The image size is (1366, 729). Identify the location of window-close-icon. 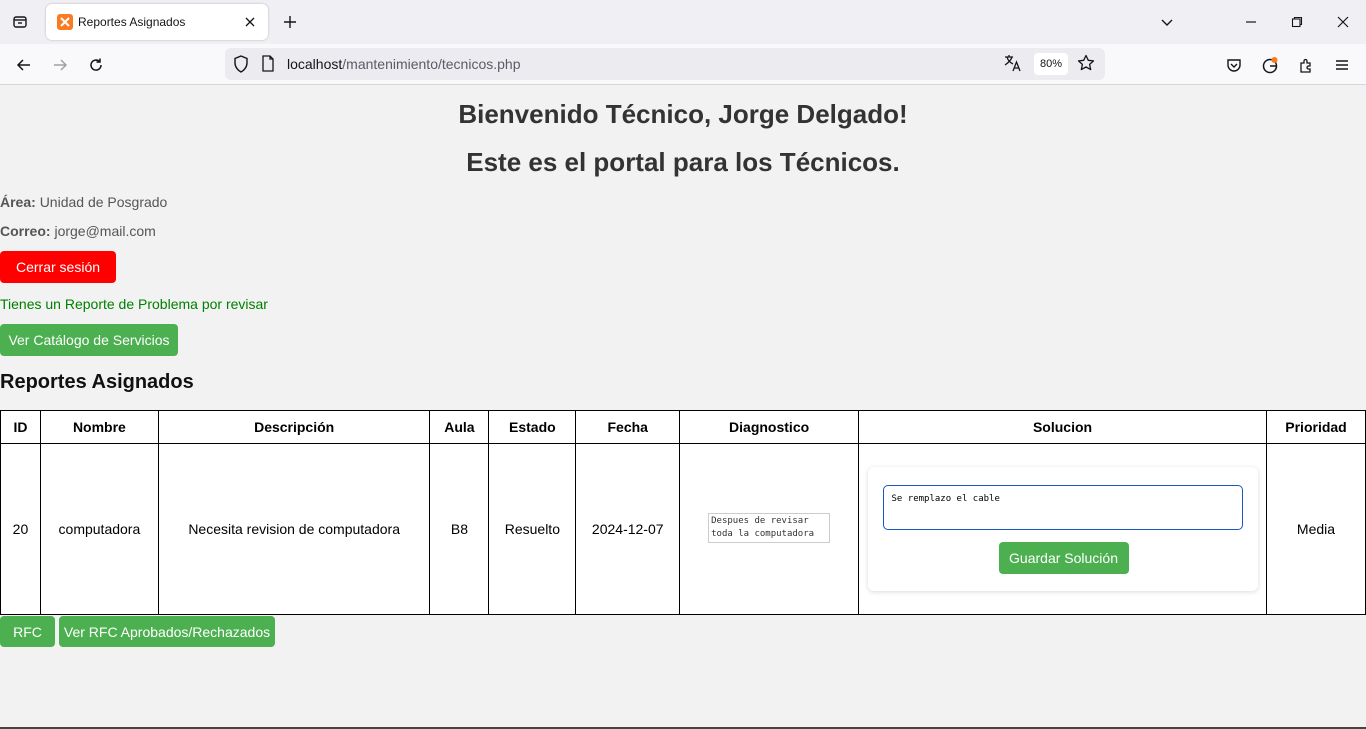
(1343, 22).